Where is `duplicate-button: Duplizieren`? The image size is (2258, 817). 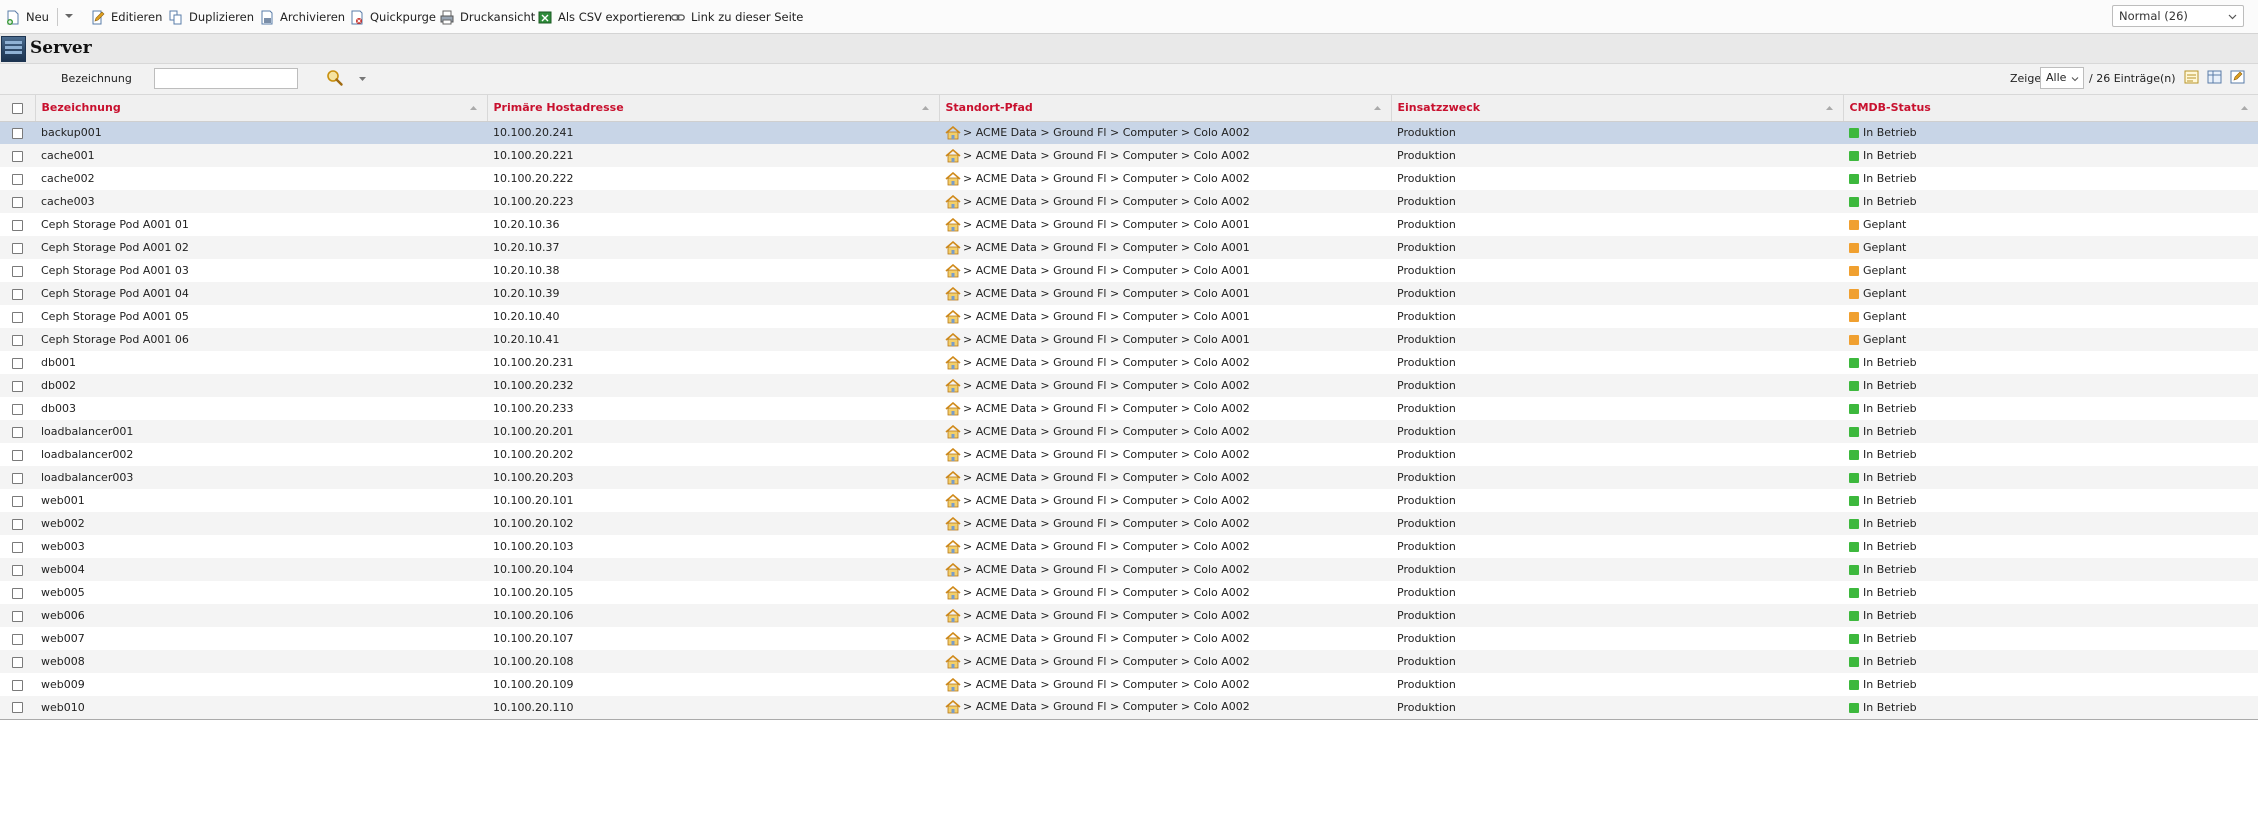
duplicate-button: Duplizieren is located at coordinates (211, 17).